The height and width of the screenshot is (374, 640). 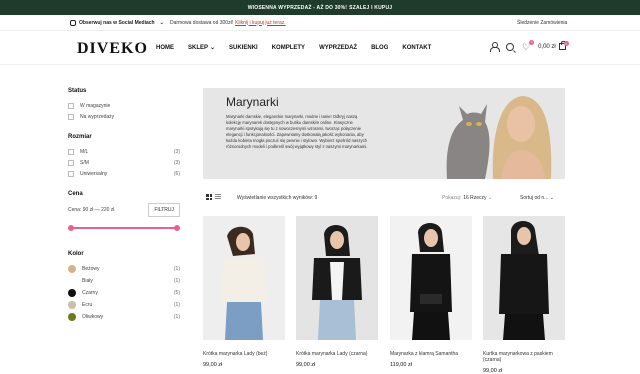 What do you see at coordinates (176, 293) in the screenshot?
I see `color-count: (5)` at bounding box center [176, 293].